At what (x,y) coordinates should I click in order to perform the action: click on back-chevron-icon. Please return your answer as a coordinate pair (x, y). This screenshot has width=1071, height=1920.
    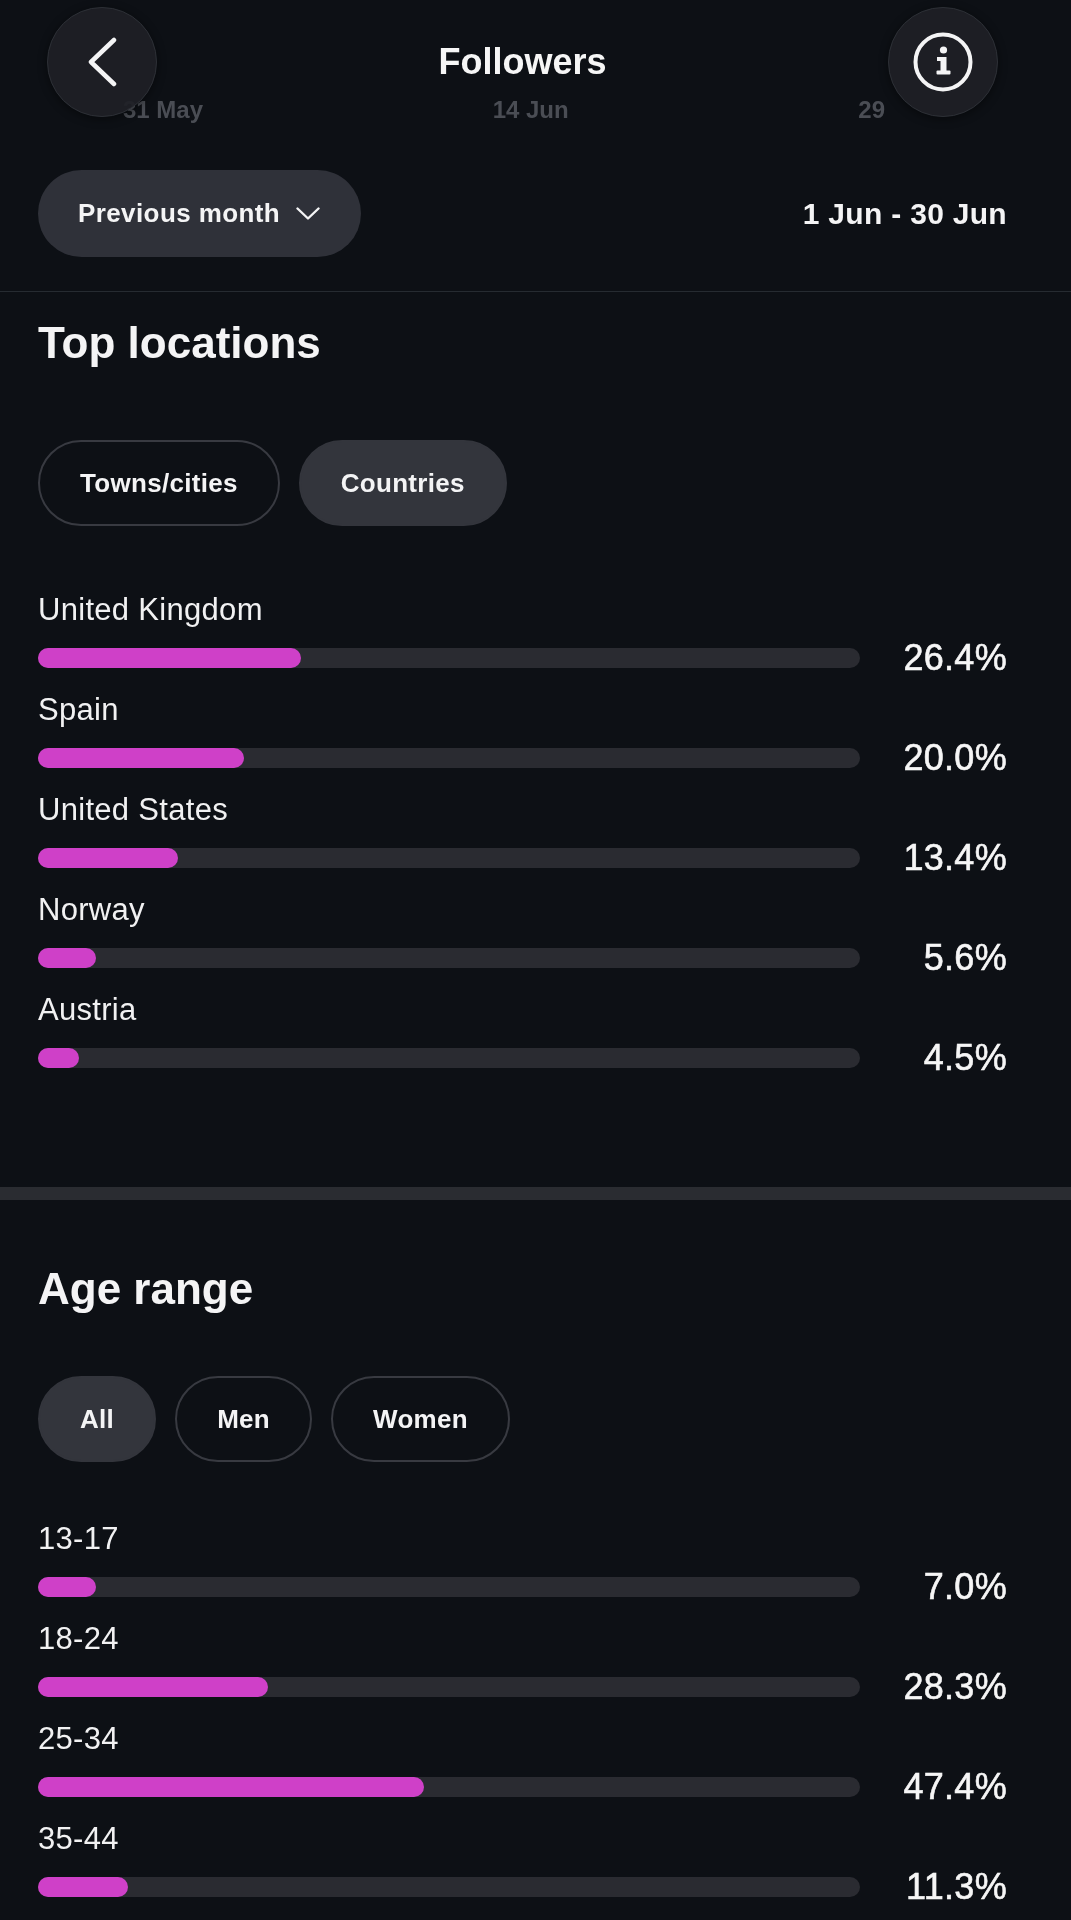
    Looking at the image, I should click on (102, 62).